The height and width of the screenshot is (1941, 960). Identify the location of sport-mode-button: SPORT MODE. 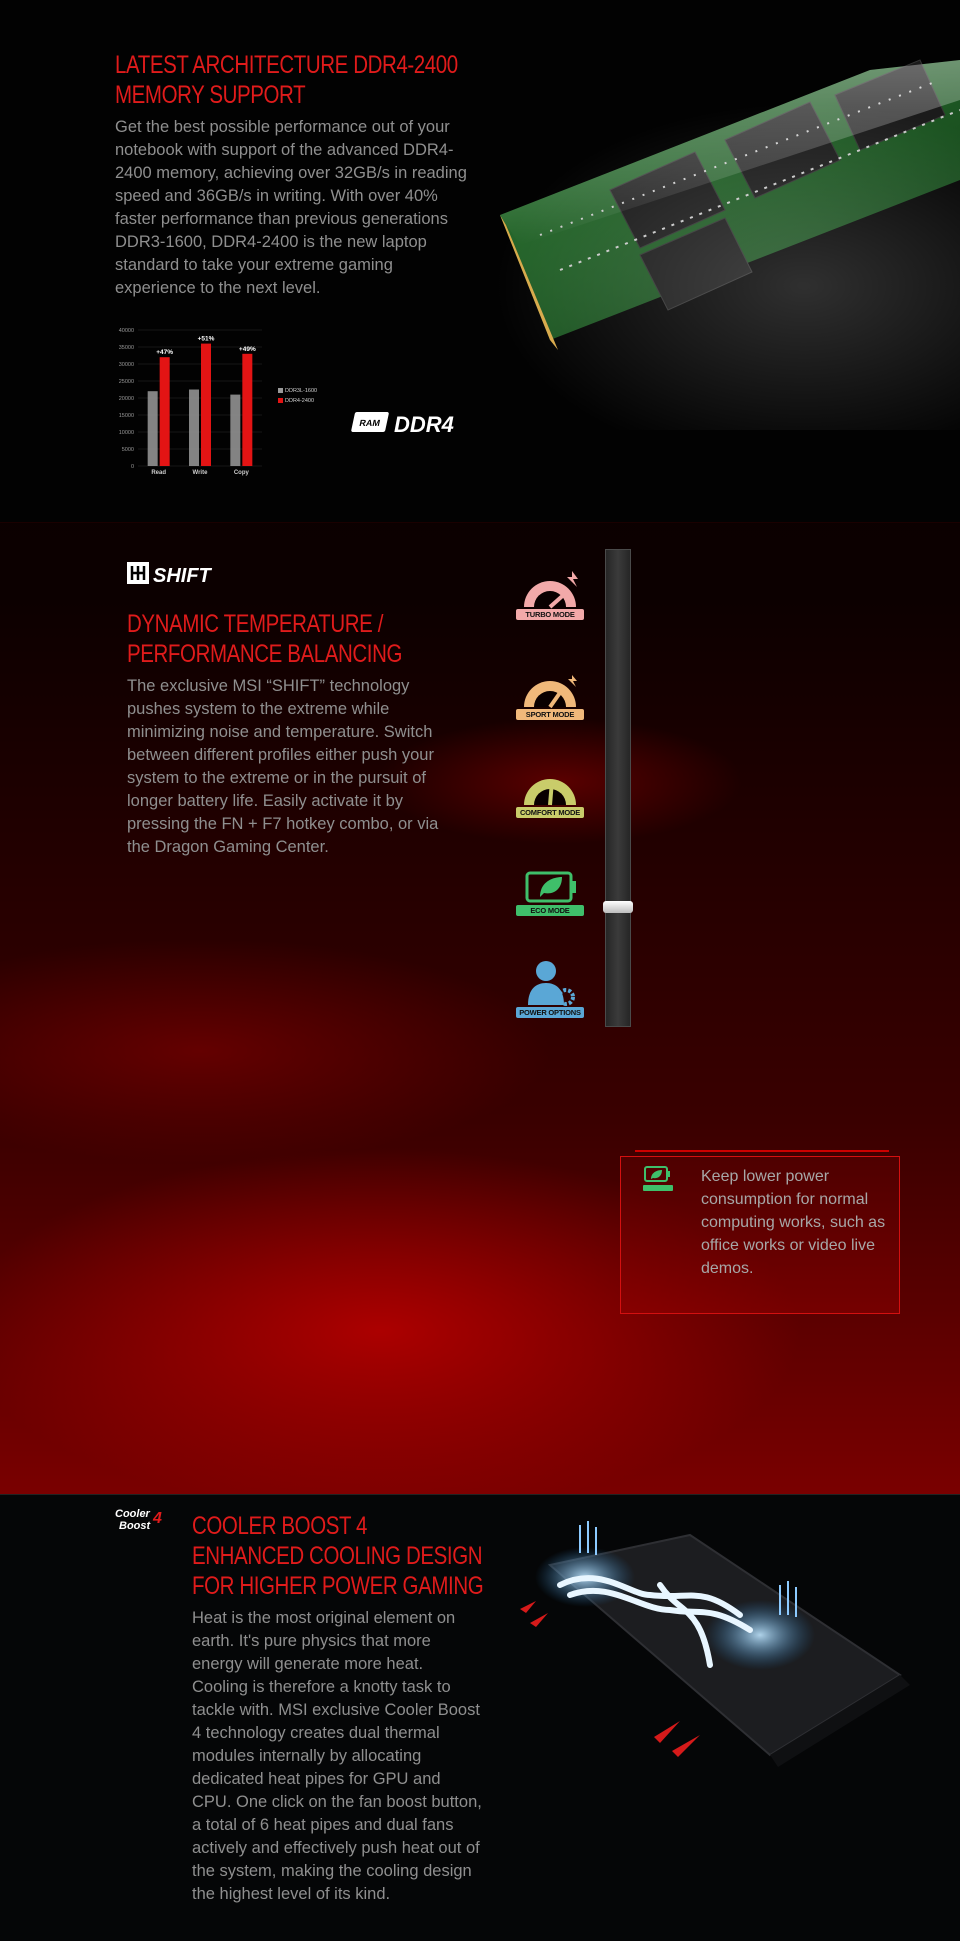
(550, 698).